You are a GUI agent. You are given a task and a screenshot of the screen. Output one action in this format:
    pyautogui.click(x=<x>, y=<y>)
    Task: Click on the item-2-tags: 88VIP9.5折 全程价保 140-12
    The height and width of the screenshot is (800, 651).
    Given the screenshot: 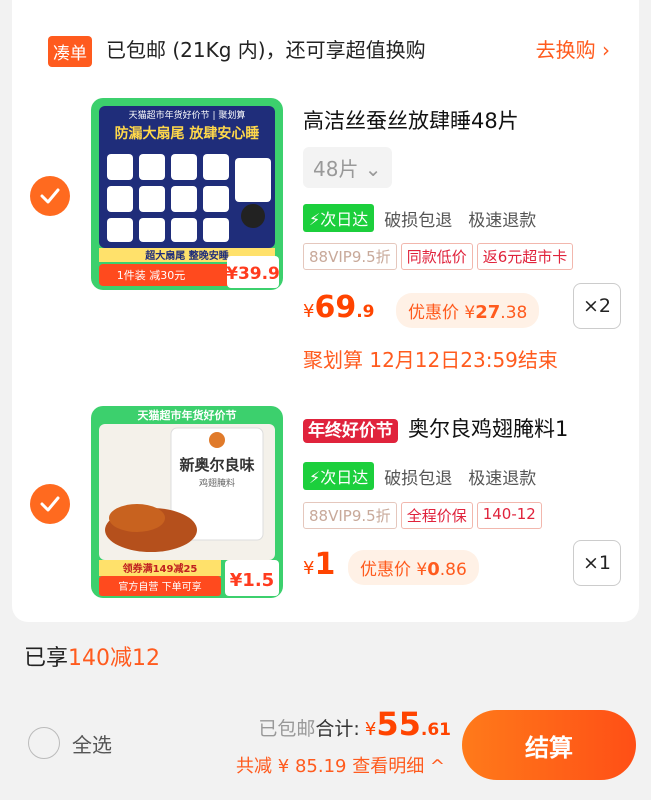 What is the action you would take?
    pyautogui.click(x=422, y=515)
    